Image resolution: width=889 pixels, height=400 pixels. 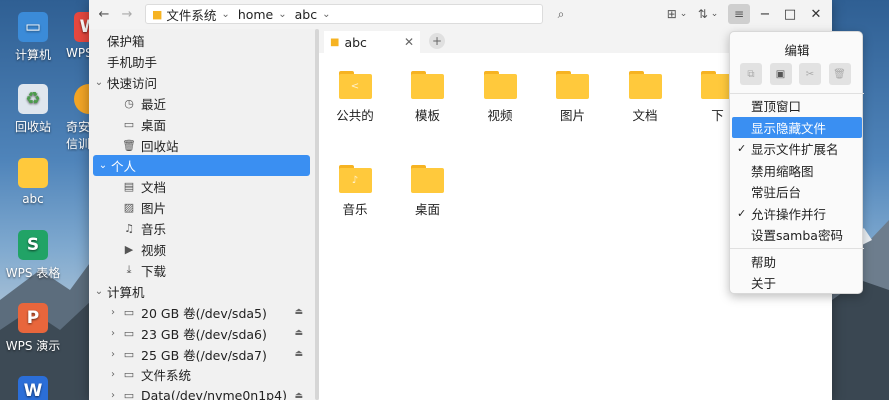 What do you see at coordinates (677, 14) in the screenshot?
I see `view-mode-button: ⊞ ⌄` at bounding box center [677, 14].